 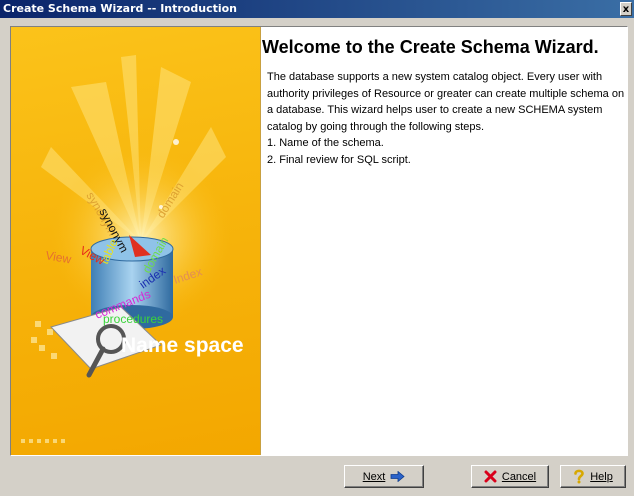 I want to click on cancel-button: Cancel, so click(x=510, y=476).